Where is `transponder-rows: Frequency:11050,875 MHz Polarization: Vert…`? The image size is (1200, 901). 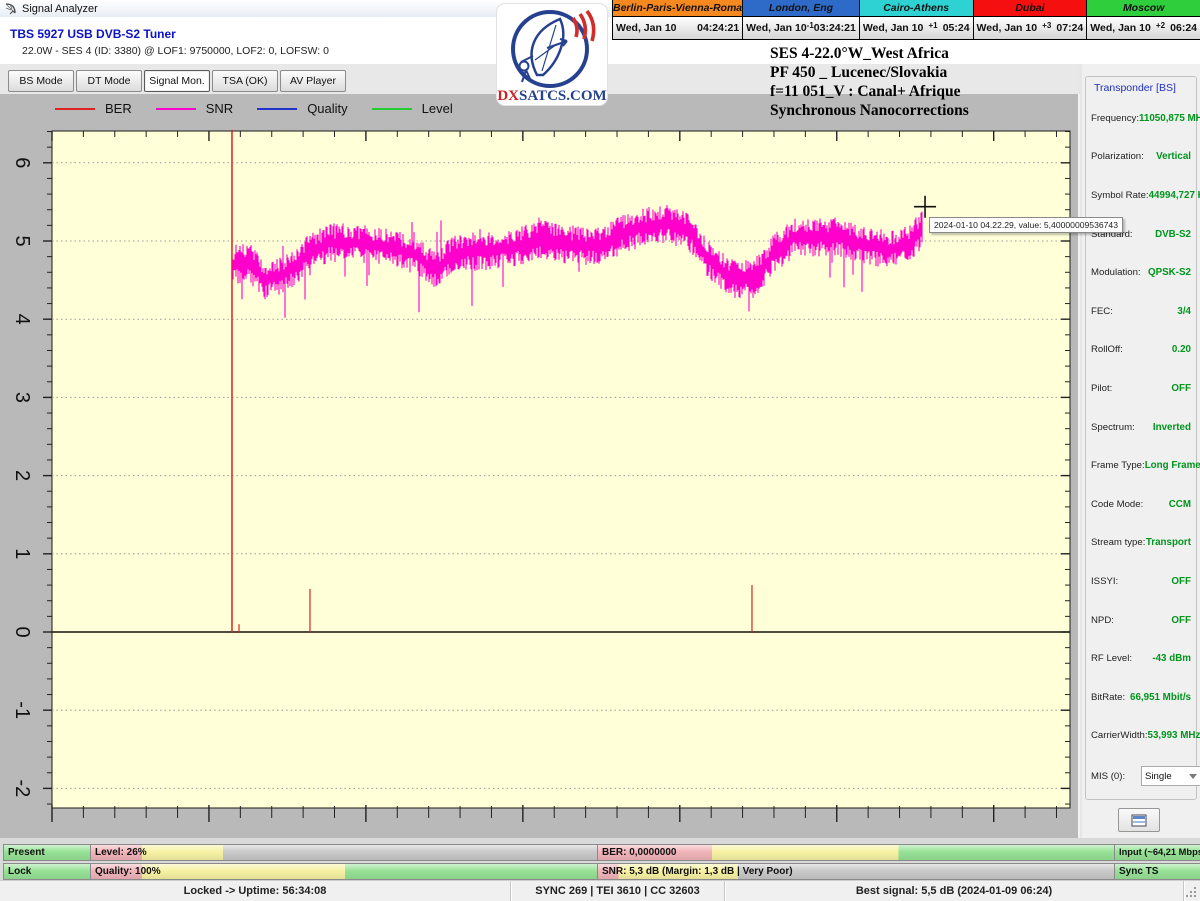
transponder-rows: Frequency:11050,875 MHz Polarization: Vert… is located at coordinates (1143, 427).